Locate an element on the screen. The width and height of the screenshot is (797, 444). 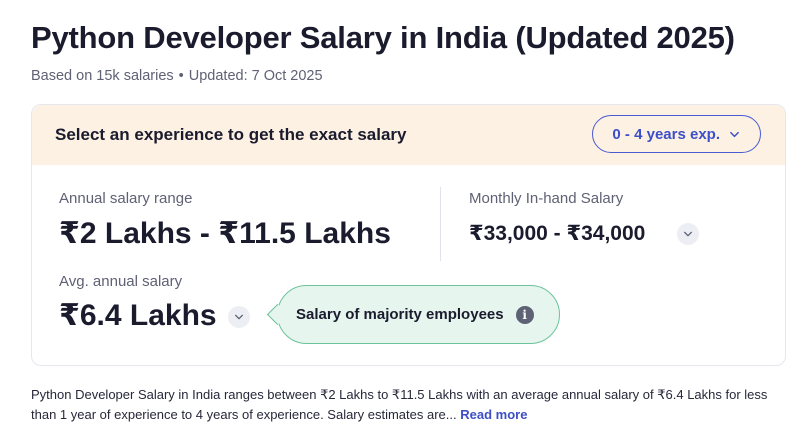
avg-salary-value: ₹6.4 Lakhs is located at coordinates (138, 315).